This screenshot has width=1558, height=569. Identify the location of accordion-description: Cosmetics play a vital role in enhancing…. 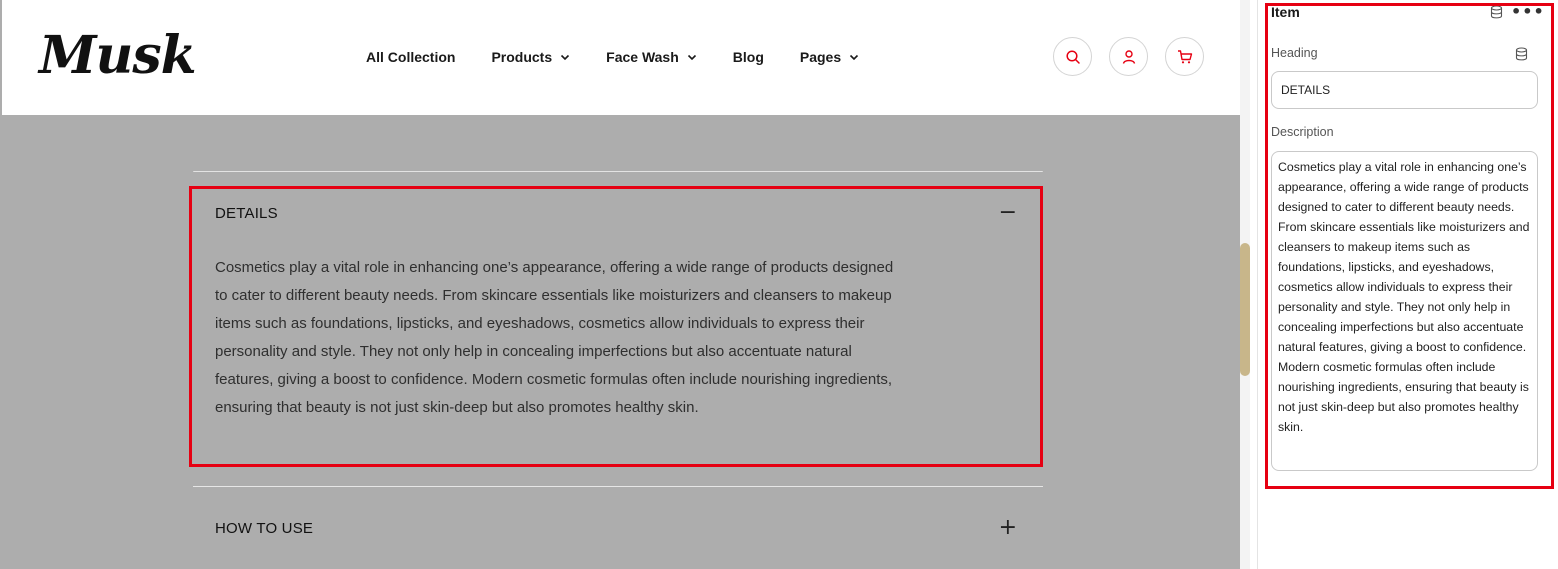
(554, 337).